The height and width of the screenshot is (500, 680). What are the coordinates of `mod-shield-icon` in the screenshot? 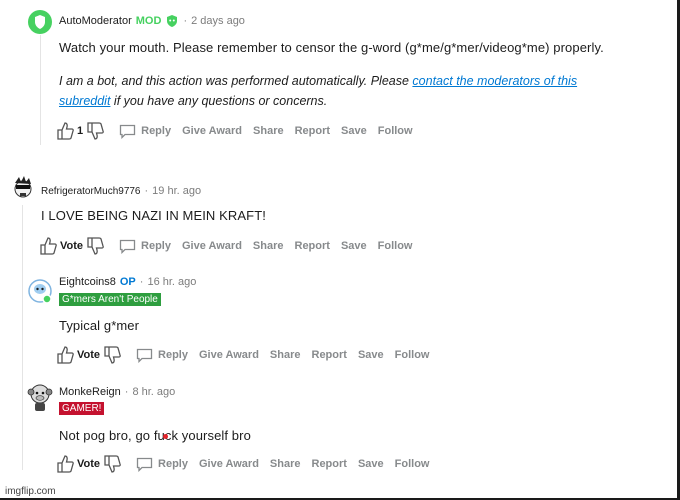 It's located at (172, 21).